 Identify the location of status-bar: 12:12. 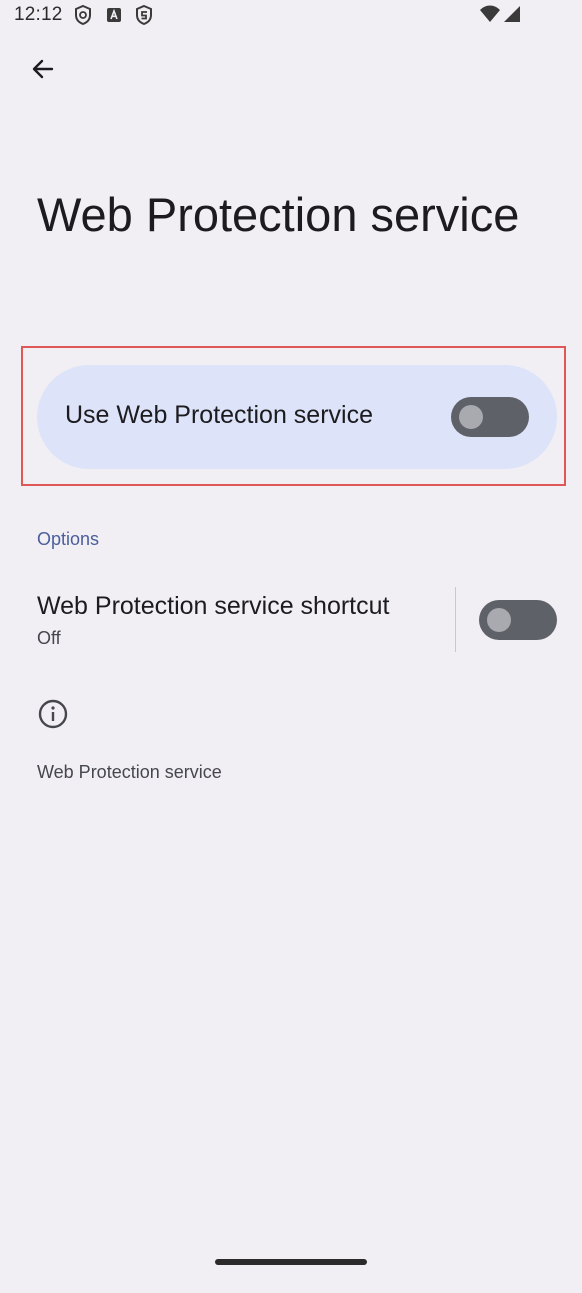
(291, 16).